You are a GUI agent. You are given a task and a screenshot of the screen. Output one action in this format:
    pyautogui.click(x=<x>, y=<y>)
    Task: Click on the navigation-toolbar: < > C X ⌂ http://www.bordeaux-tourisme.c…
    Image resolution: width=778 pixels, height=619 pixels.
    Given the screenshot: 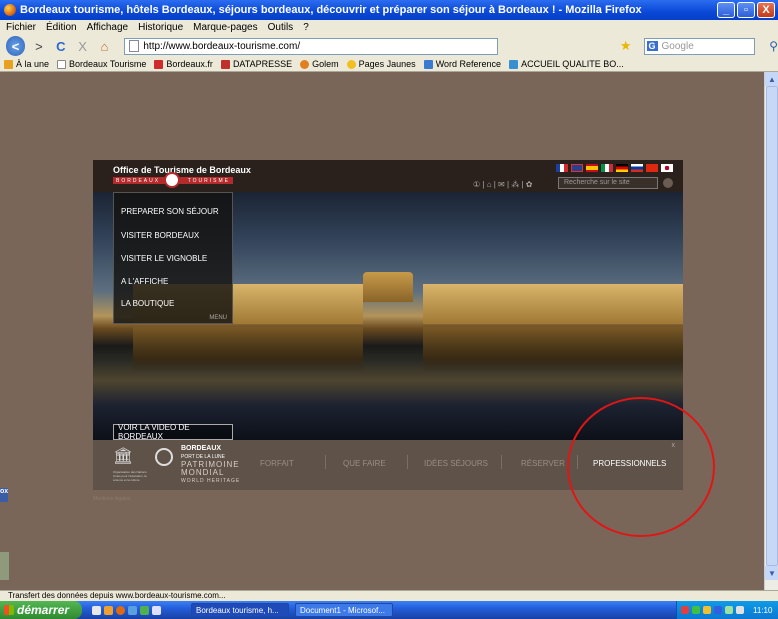 What is the action you would take?
    pyautogui.click(x=389, y=46)
    